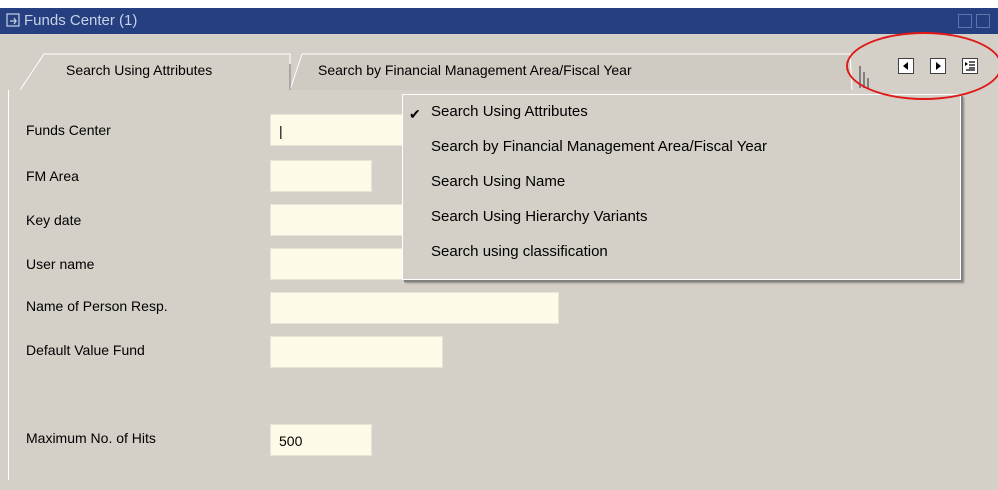  I want to click on checkmark-icon: ✔, so click(415, 114).